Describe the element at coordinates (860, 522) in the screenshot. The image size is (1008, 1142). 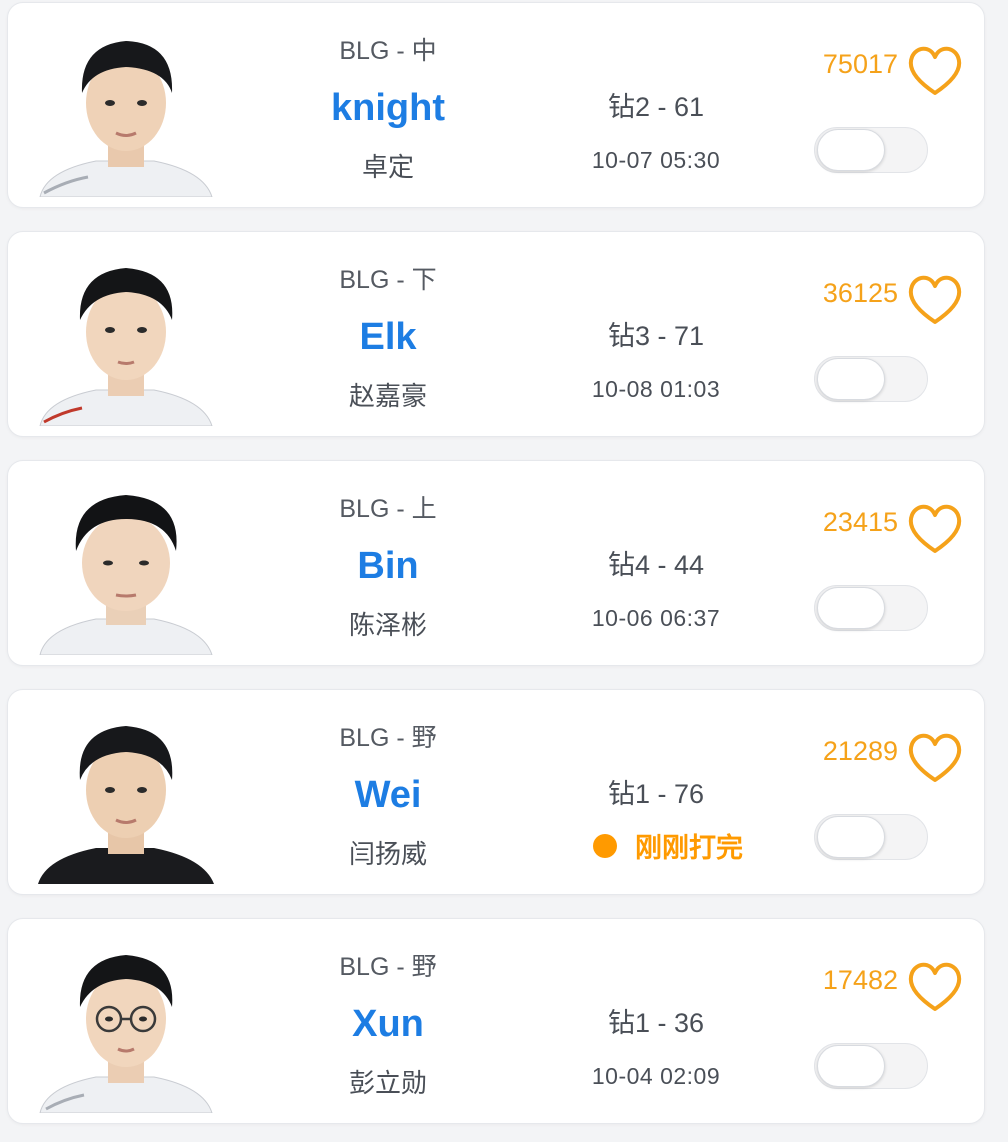
I see `like-count: 23415` at that location.